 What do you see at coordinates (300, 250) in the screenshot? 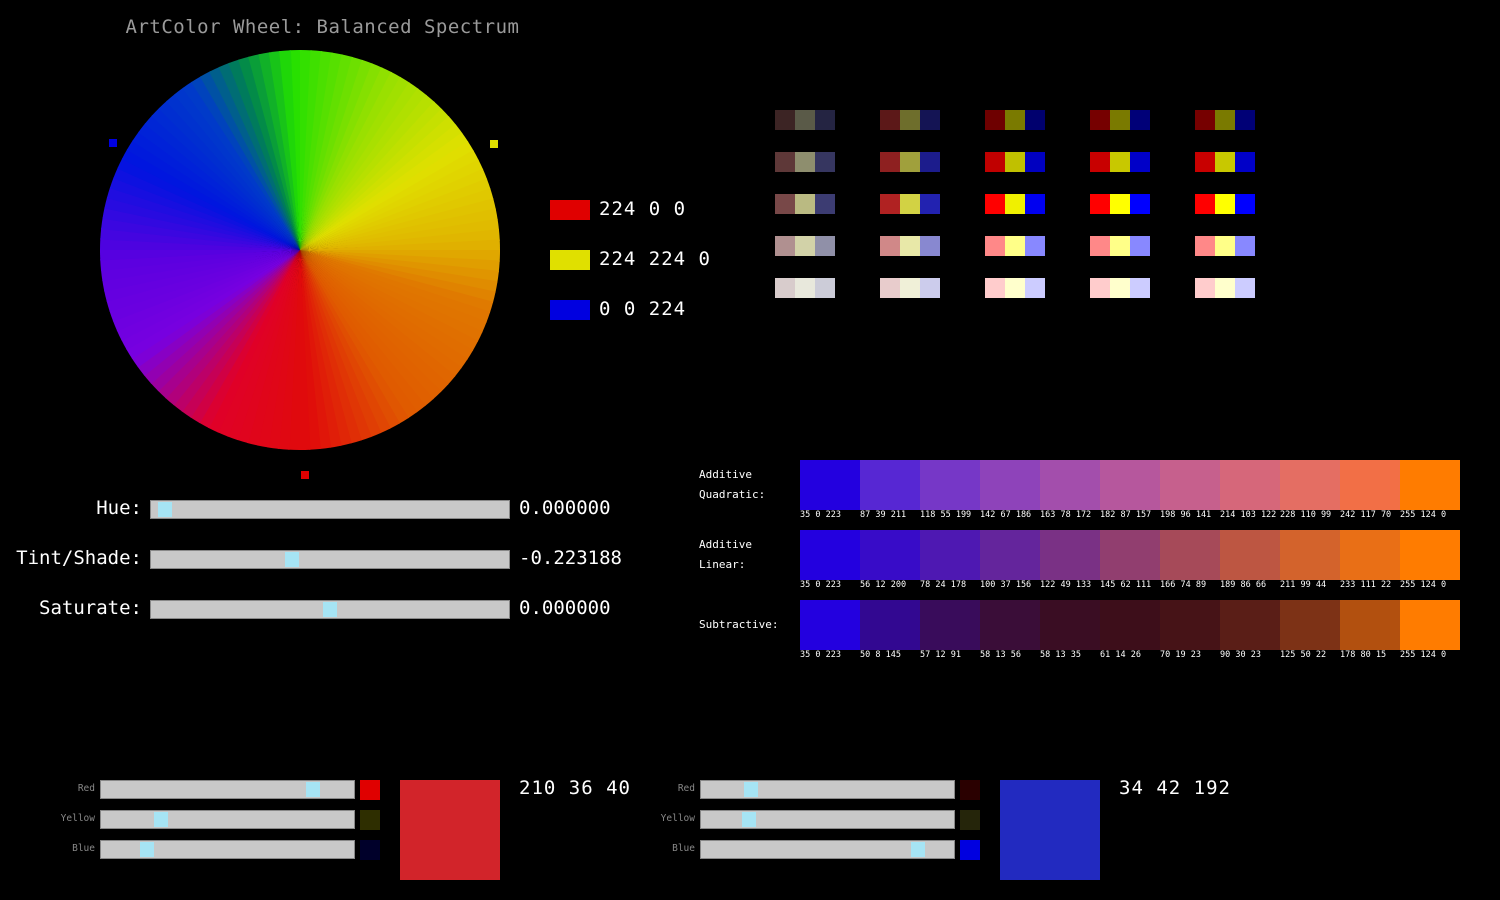
I see `color-wheel` at bounding box center [300, 250].